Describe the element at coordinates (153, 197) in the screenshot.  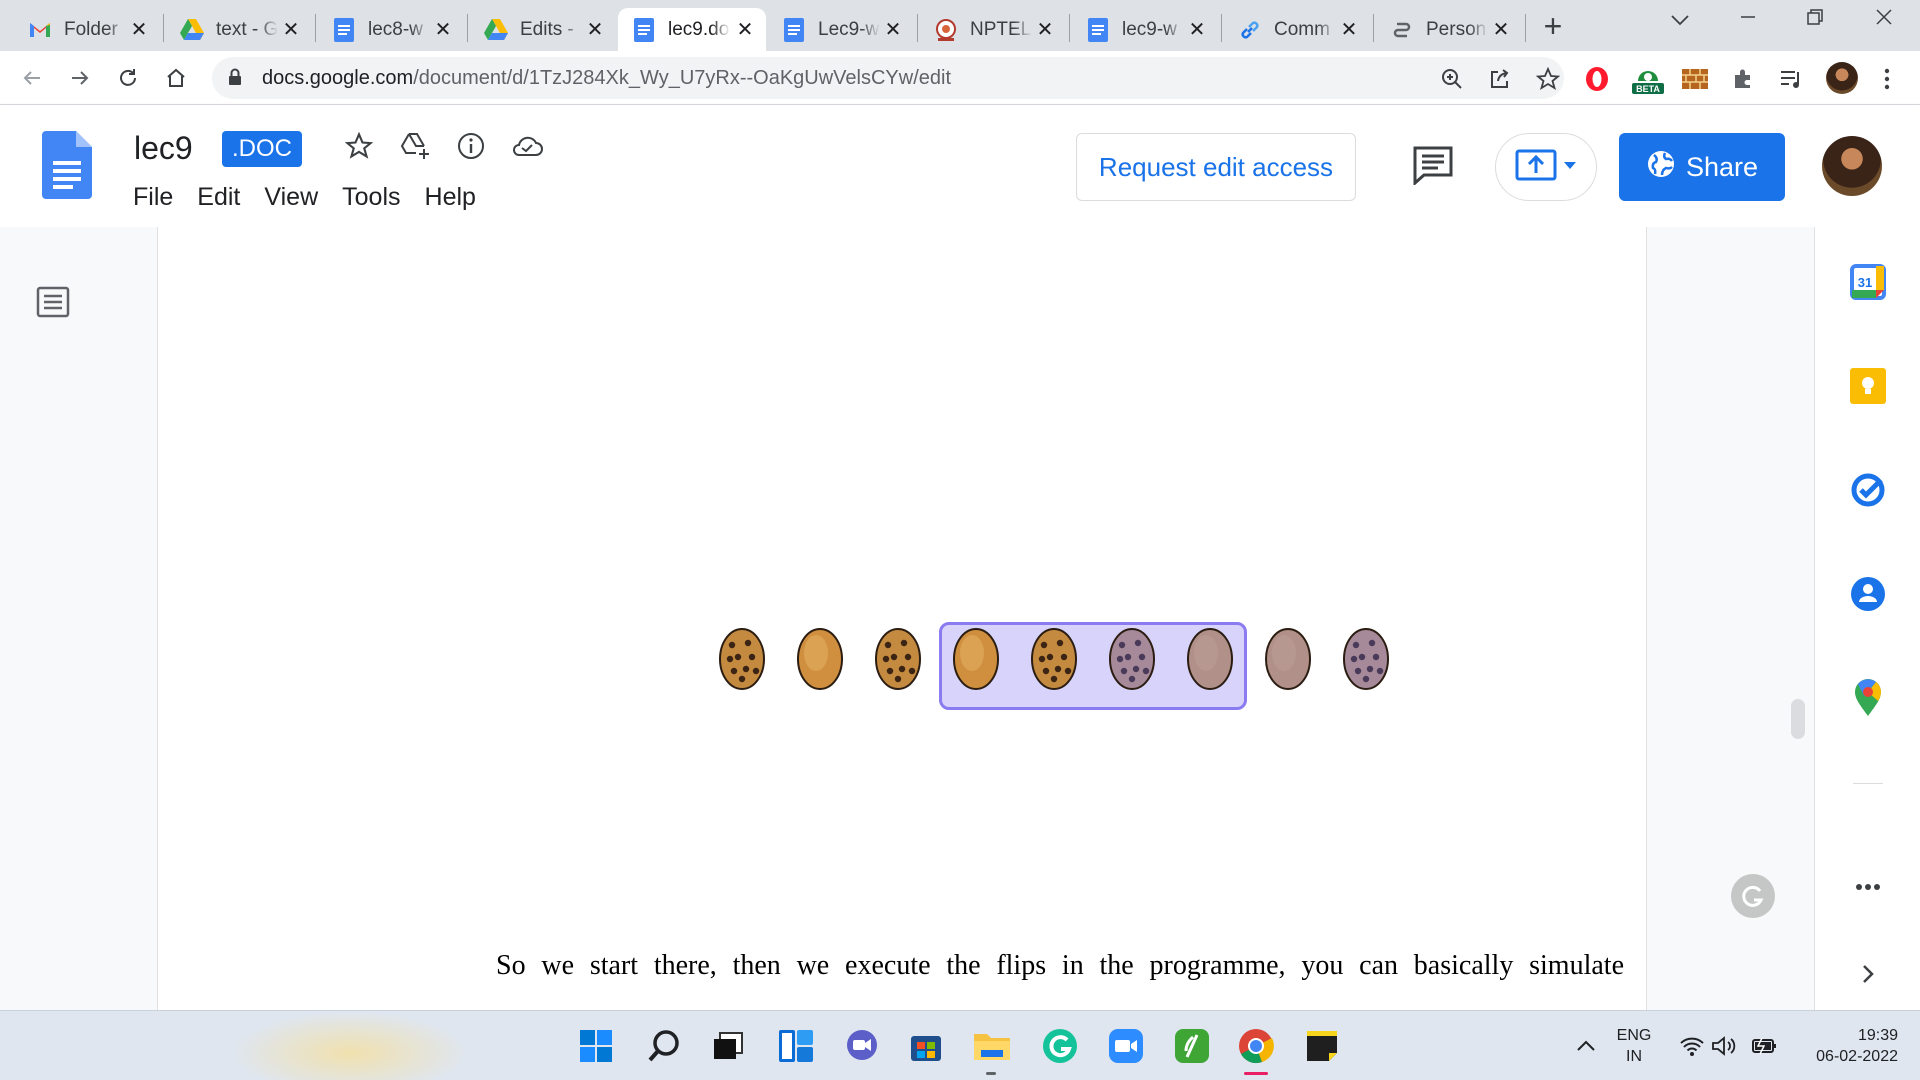
I see `menu-file: File` at that location.